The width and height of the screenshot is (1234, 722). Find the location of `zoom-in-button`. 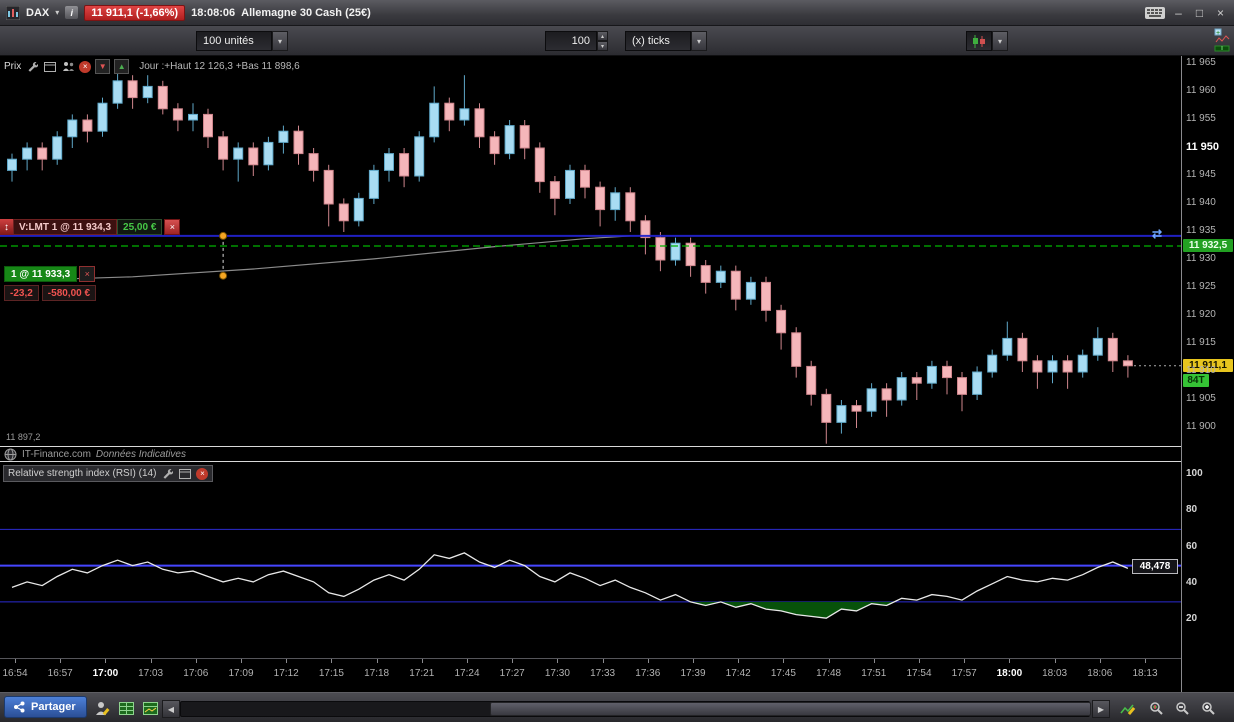

zoom-in-button is located at coordinates (1208, 708).